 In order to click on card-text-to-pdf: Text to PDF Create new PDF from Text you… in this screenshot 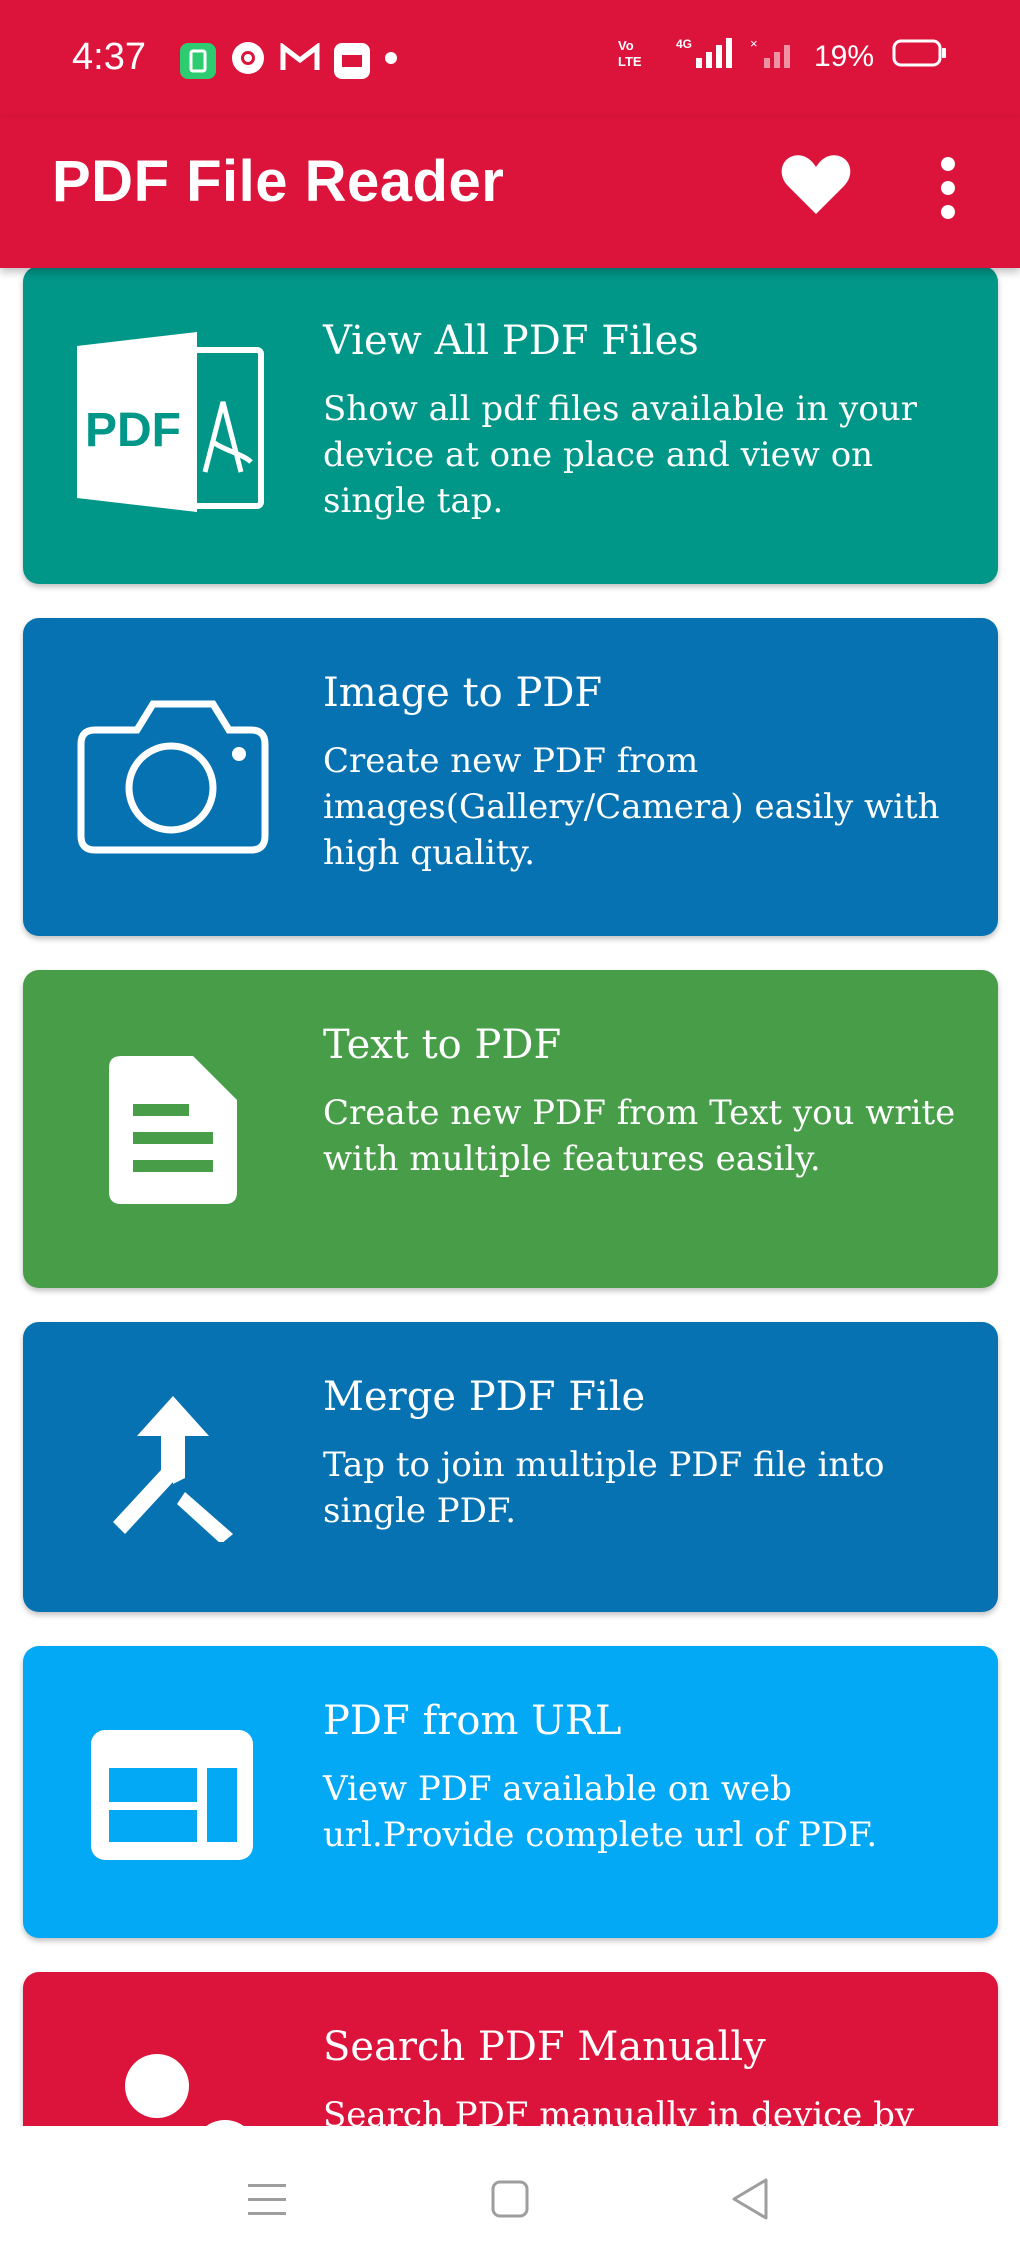, I will do `click(510, 1129)`.